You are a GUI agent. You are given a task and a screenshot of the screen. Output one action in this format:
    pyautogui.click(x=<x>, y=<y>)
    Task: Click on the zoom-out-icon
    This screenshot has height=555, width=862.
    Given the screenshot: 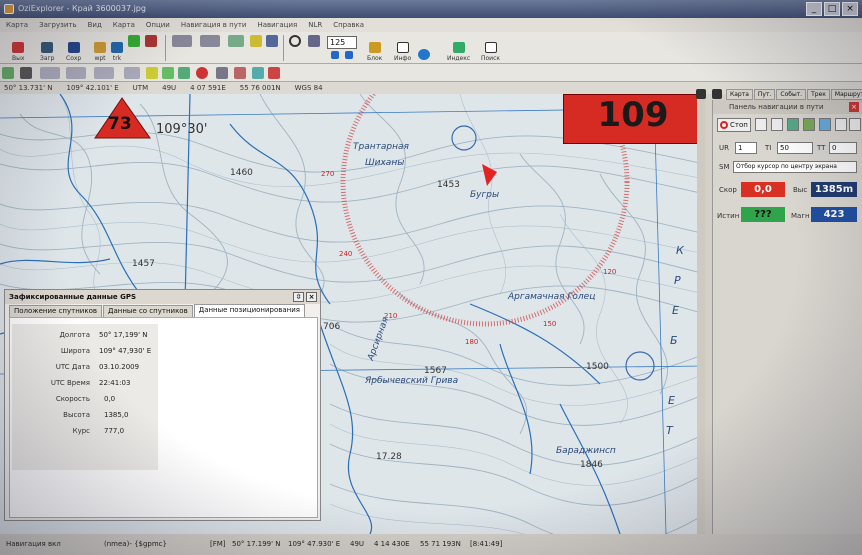 What is the action you would take?
    pyautogui.click(x=349, y=55)
    